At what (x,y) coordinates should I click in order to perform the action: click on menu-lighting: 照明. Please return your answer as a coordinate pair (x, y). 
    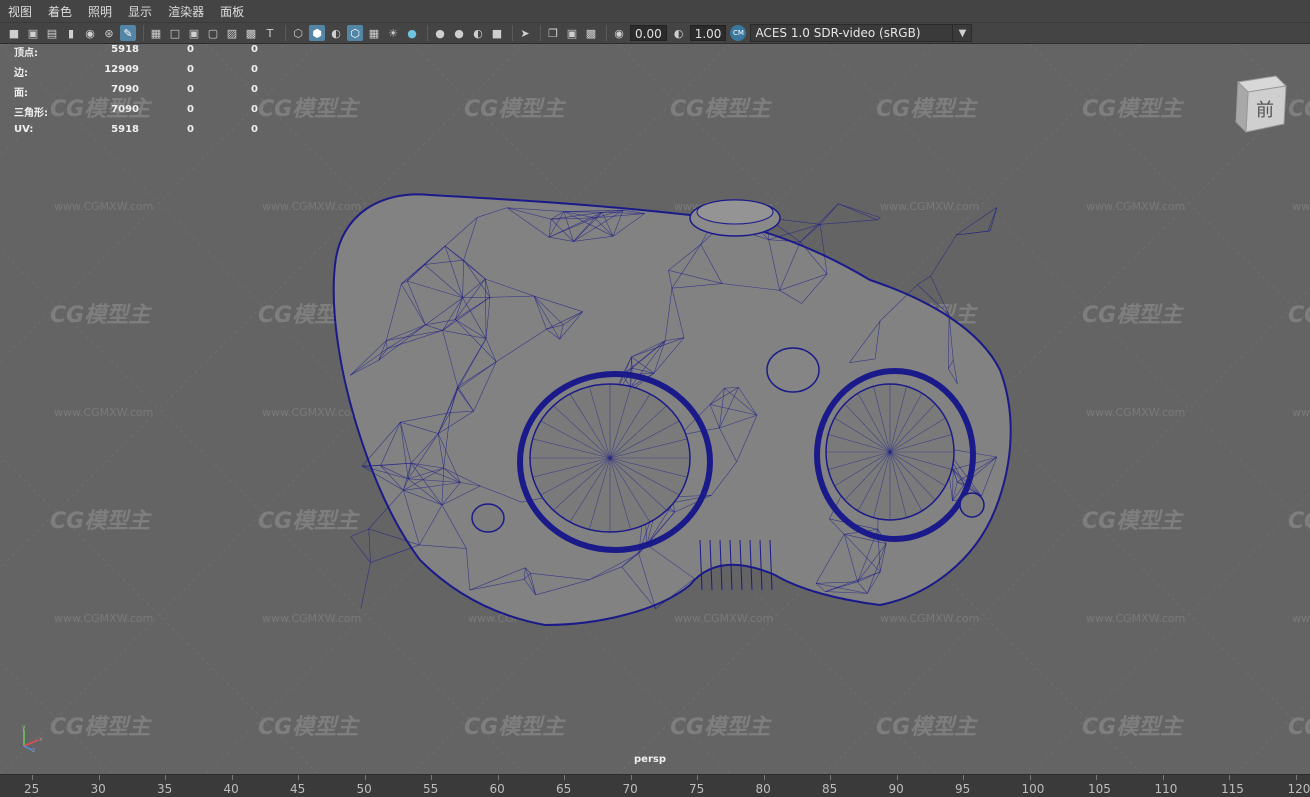
    Looking at the image, I should click on (100, 11).